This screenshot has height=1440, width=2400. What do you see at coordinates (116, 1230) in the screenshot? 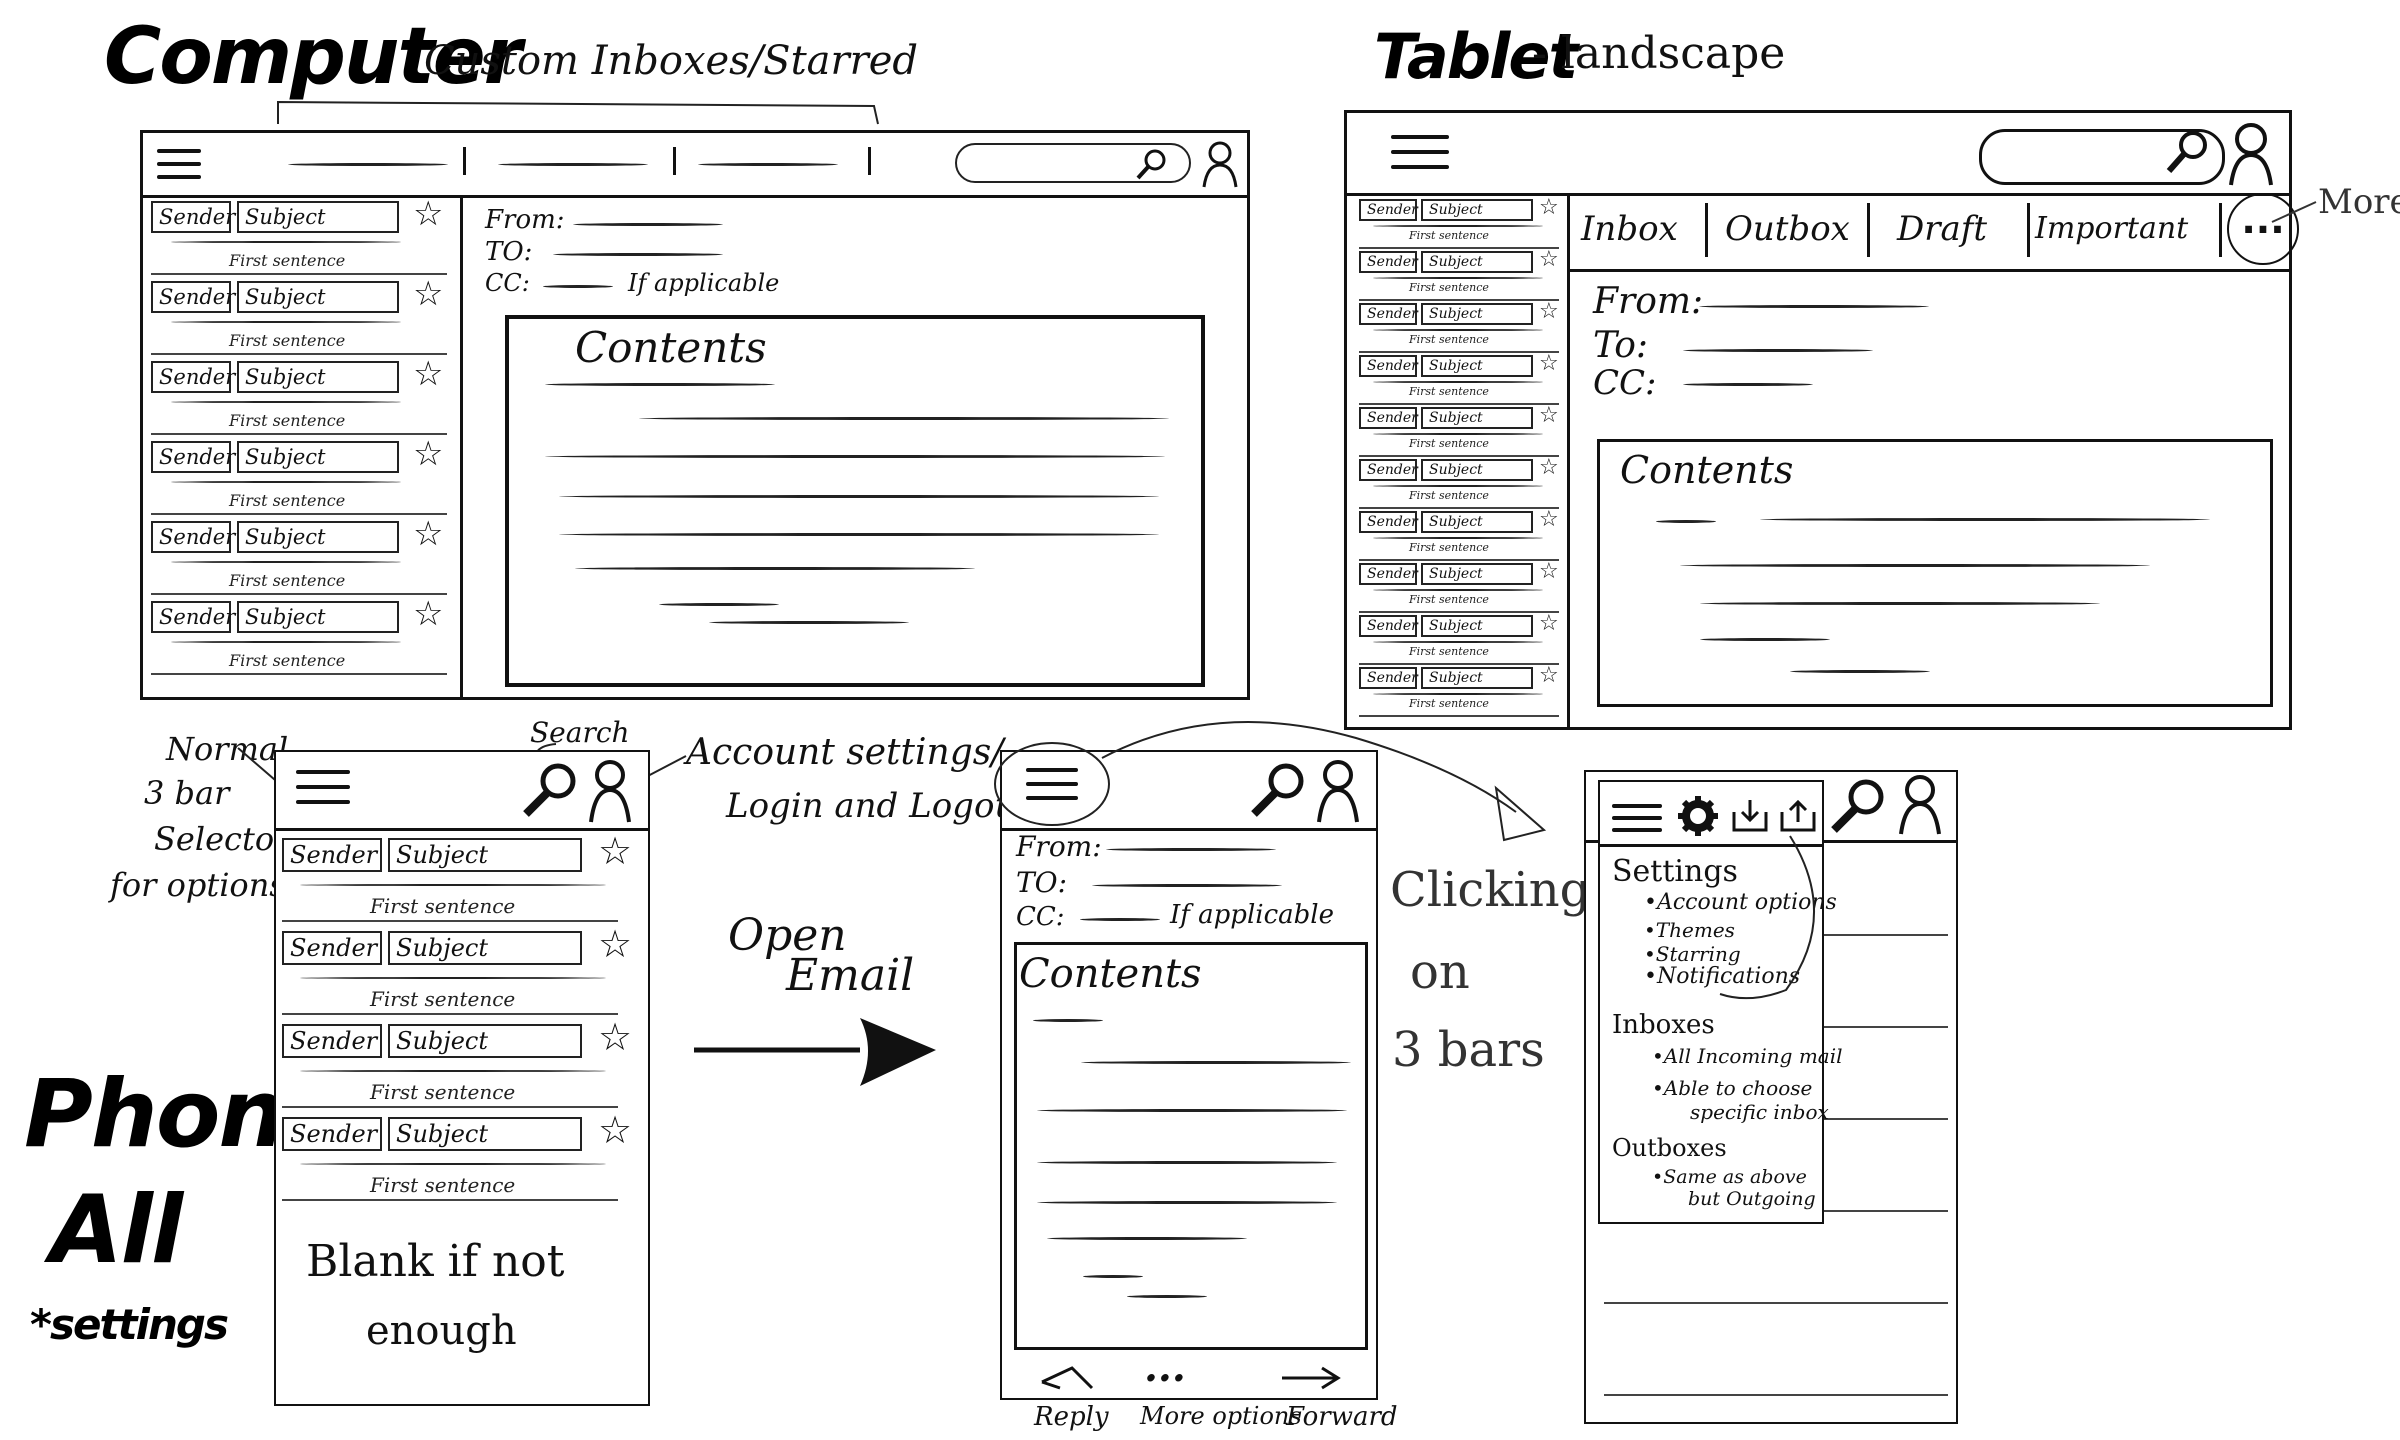
I see `phone-title-line2: All` at bounding box center [116, 1230].